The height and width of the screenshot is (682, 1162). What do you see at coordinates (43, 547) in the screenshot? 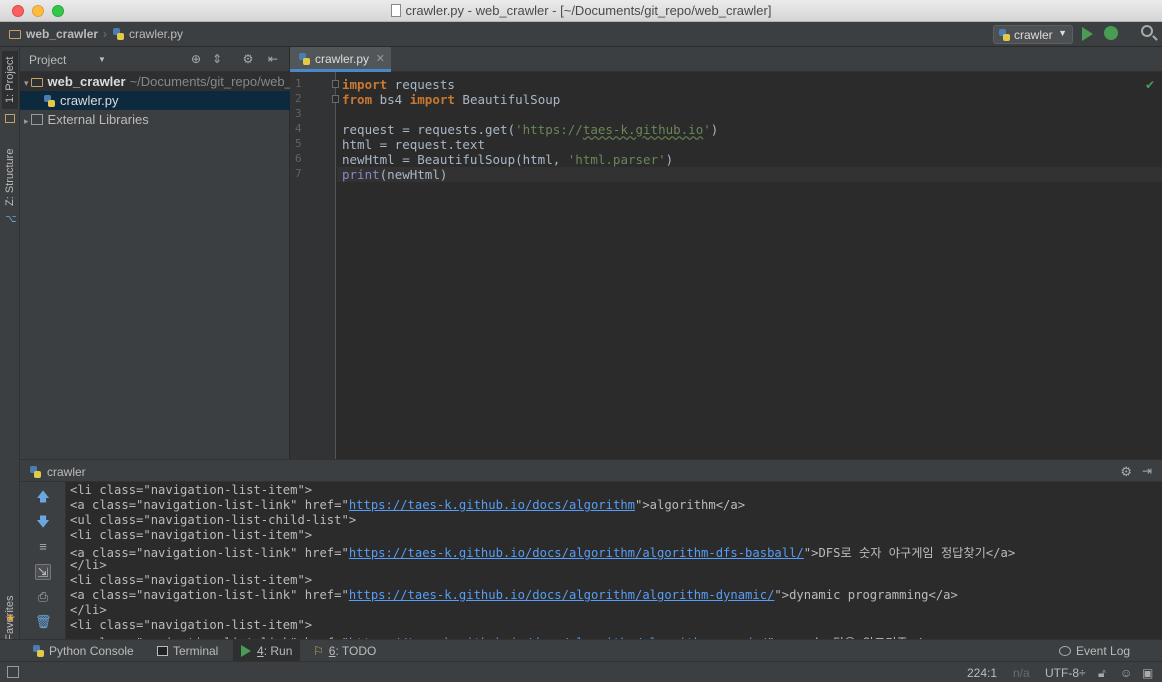
I see `soft-wrap-icon: ≡` at bounding box center [43, 547].